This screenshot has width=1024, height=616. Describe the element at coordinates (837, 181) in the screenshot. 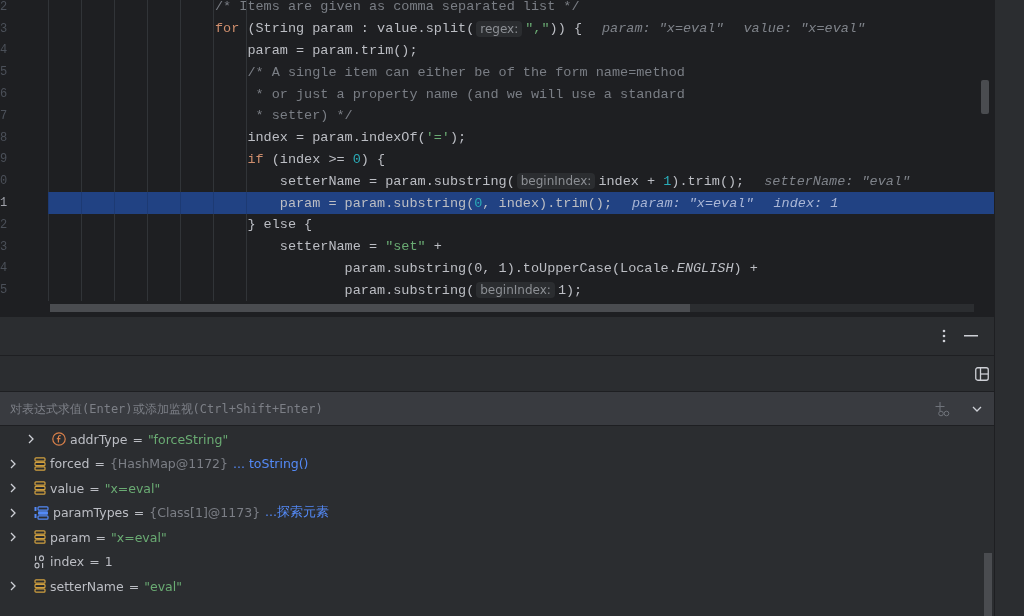

I see `debug-value: setterName: "eval"` at that location.